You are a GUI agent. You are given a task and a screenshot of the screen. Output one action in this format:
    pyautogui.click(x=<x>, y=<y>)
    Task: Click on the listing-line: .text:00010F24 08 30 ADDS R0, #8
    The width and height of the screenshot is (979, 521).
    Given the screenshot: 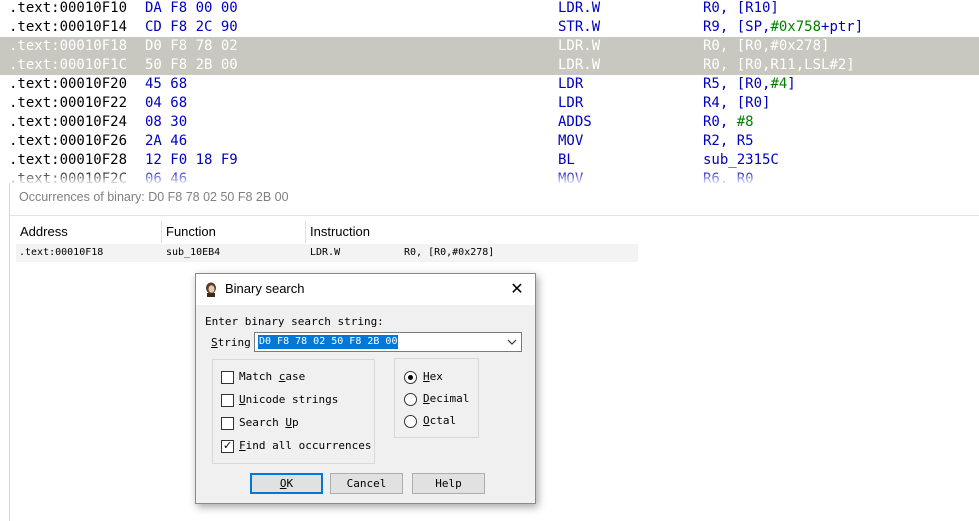 What is the action you would take?
    pyautogui.click(x=489, y=122)
    